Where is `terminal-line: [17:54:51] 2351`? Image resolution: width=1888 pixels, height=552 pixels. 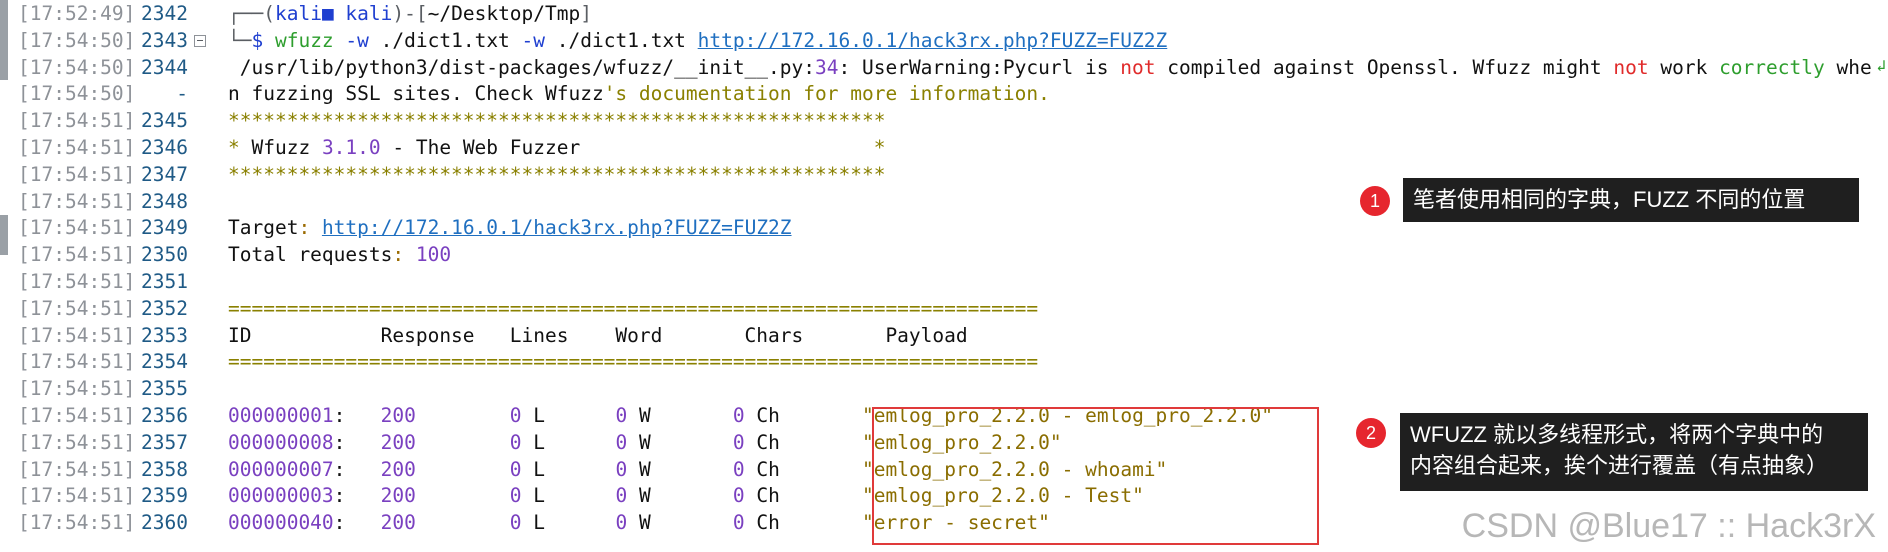 terminal-line: [17:54:51] 2351 is located at coordinates (944, 282).